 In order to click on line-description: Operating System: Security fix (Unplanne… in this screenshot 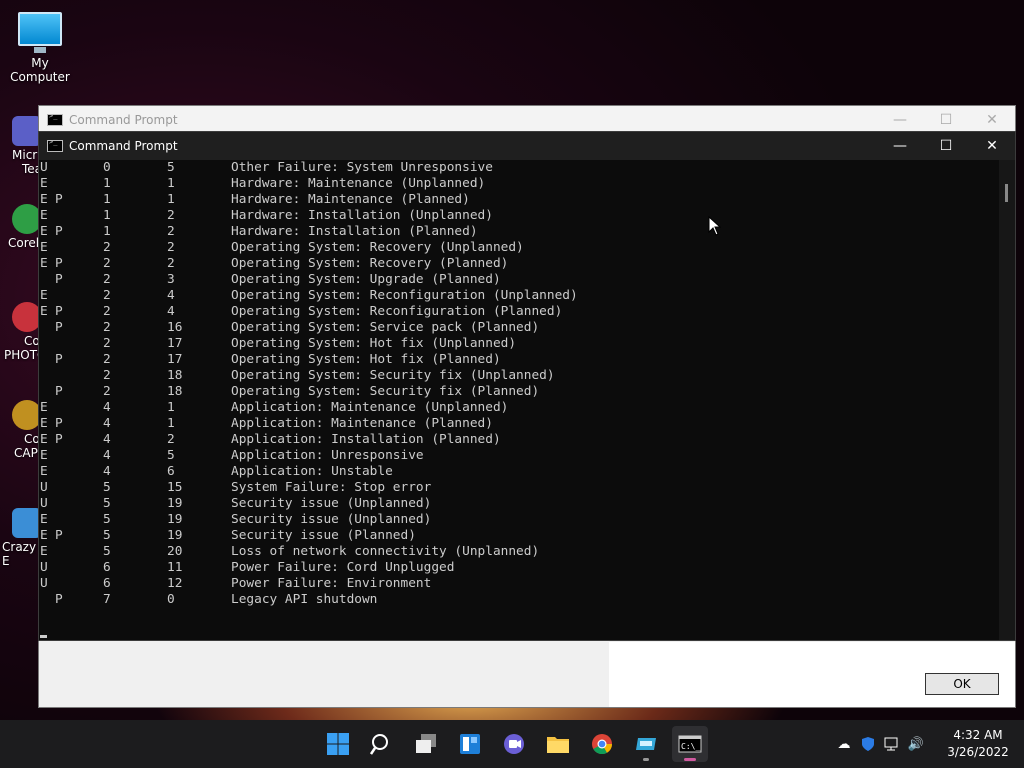, I will do `click(393, 375)`.